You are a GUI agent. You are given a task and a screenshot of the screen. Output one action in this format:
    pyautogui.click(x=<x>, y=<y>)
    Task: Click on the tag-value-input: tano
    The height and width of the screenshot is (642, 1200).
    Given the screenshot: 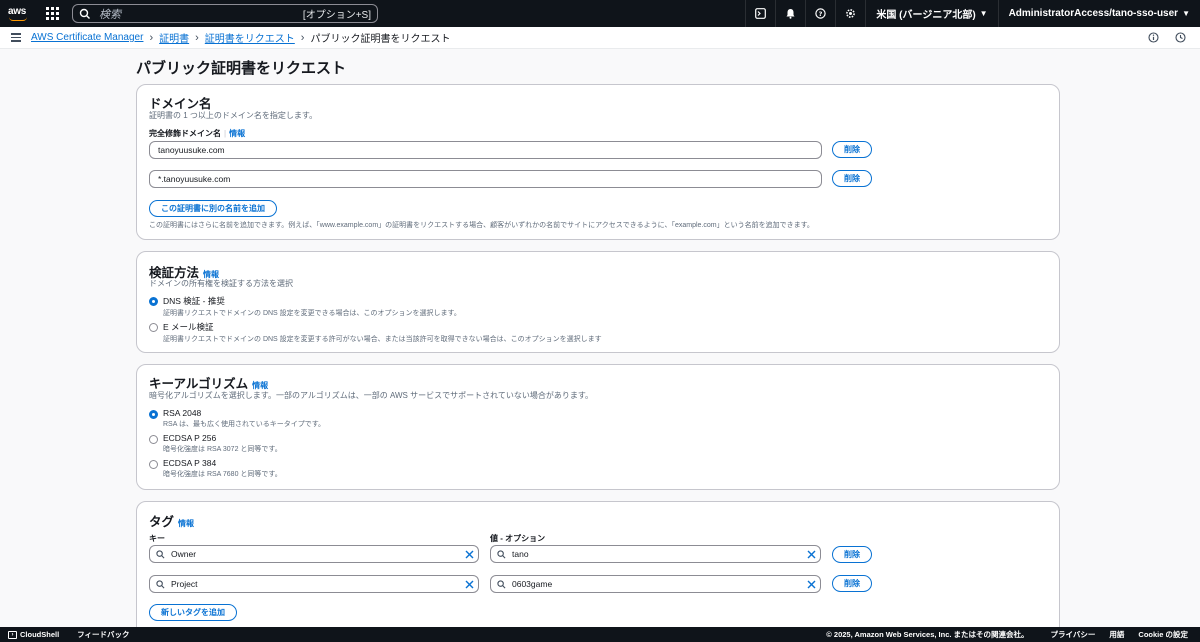 What is the action you would take?
    pyautogui.click(x=655, y=554)
    